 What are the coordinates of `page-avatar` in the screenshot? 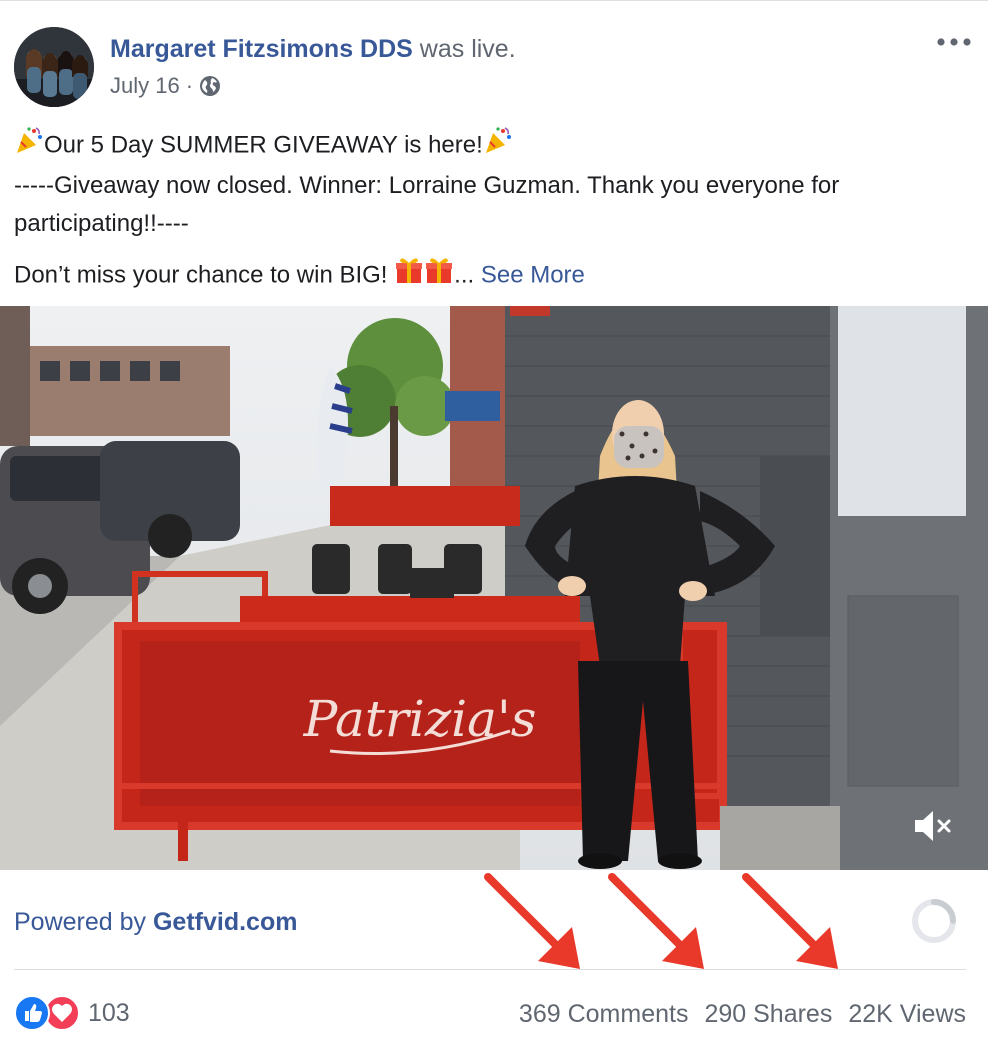 It's located at (54, 67).